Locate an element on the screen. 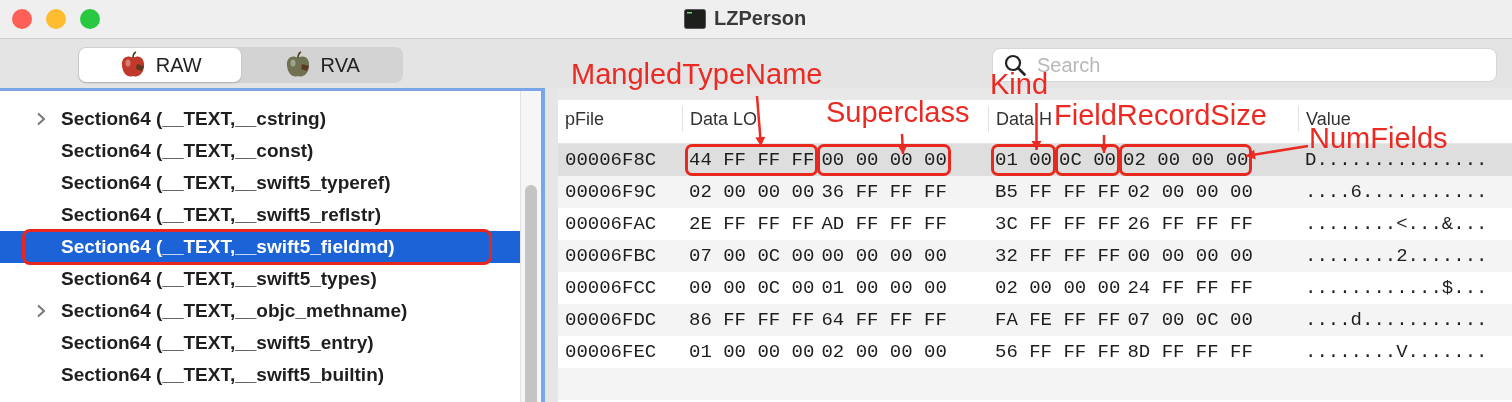 This screenshot has width=1512, height=402. section-item: Section64 (__TEXT,__swift5_builtin) is located at coordinates (260, 375).